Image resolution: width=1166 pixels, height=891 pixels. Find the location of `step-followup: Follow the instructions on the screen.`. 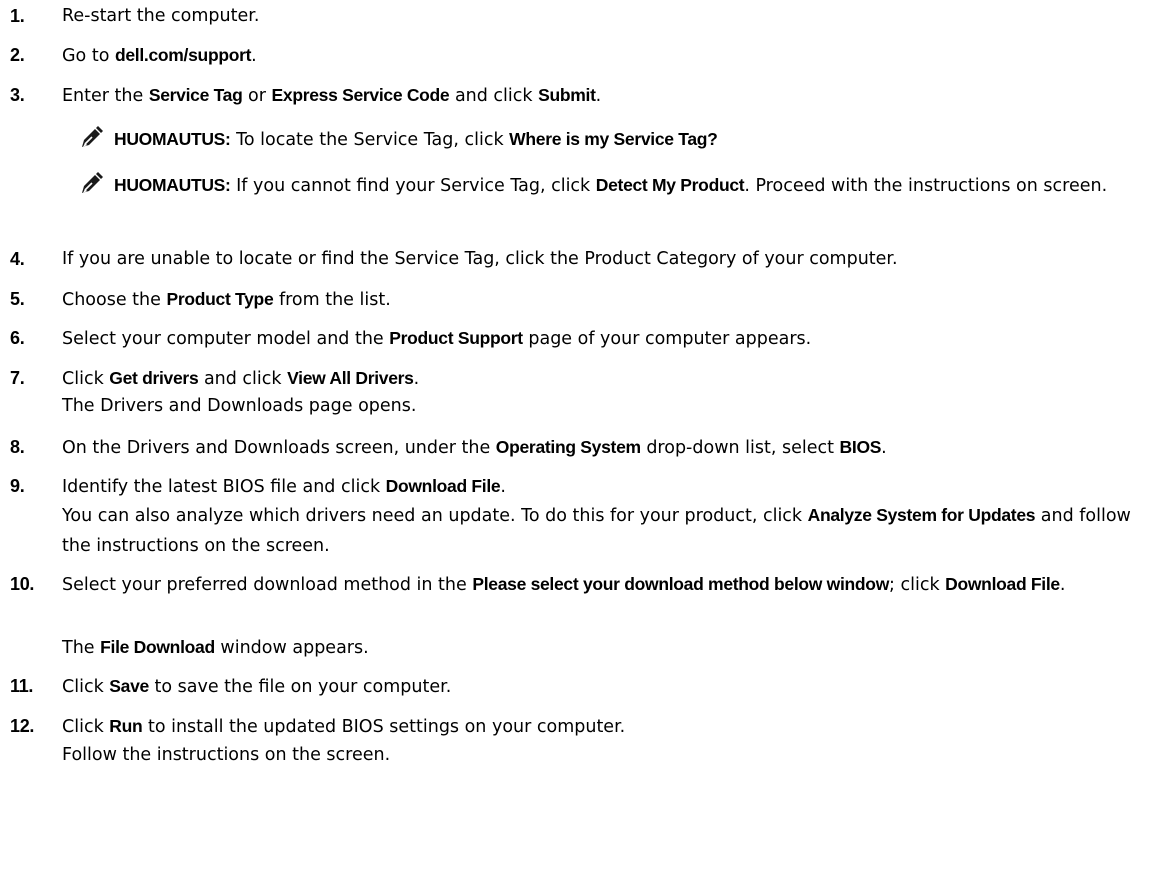

step-followup: Follow the instructions on the screen. is located at coordinates (610, 755).